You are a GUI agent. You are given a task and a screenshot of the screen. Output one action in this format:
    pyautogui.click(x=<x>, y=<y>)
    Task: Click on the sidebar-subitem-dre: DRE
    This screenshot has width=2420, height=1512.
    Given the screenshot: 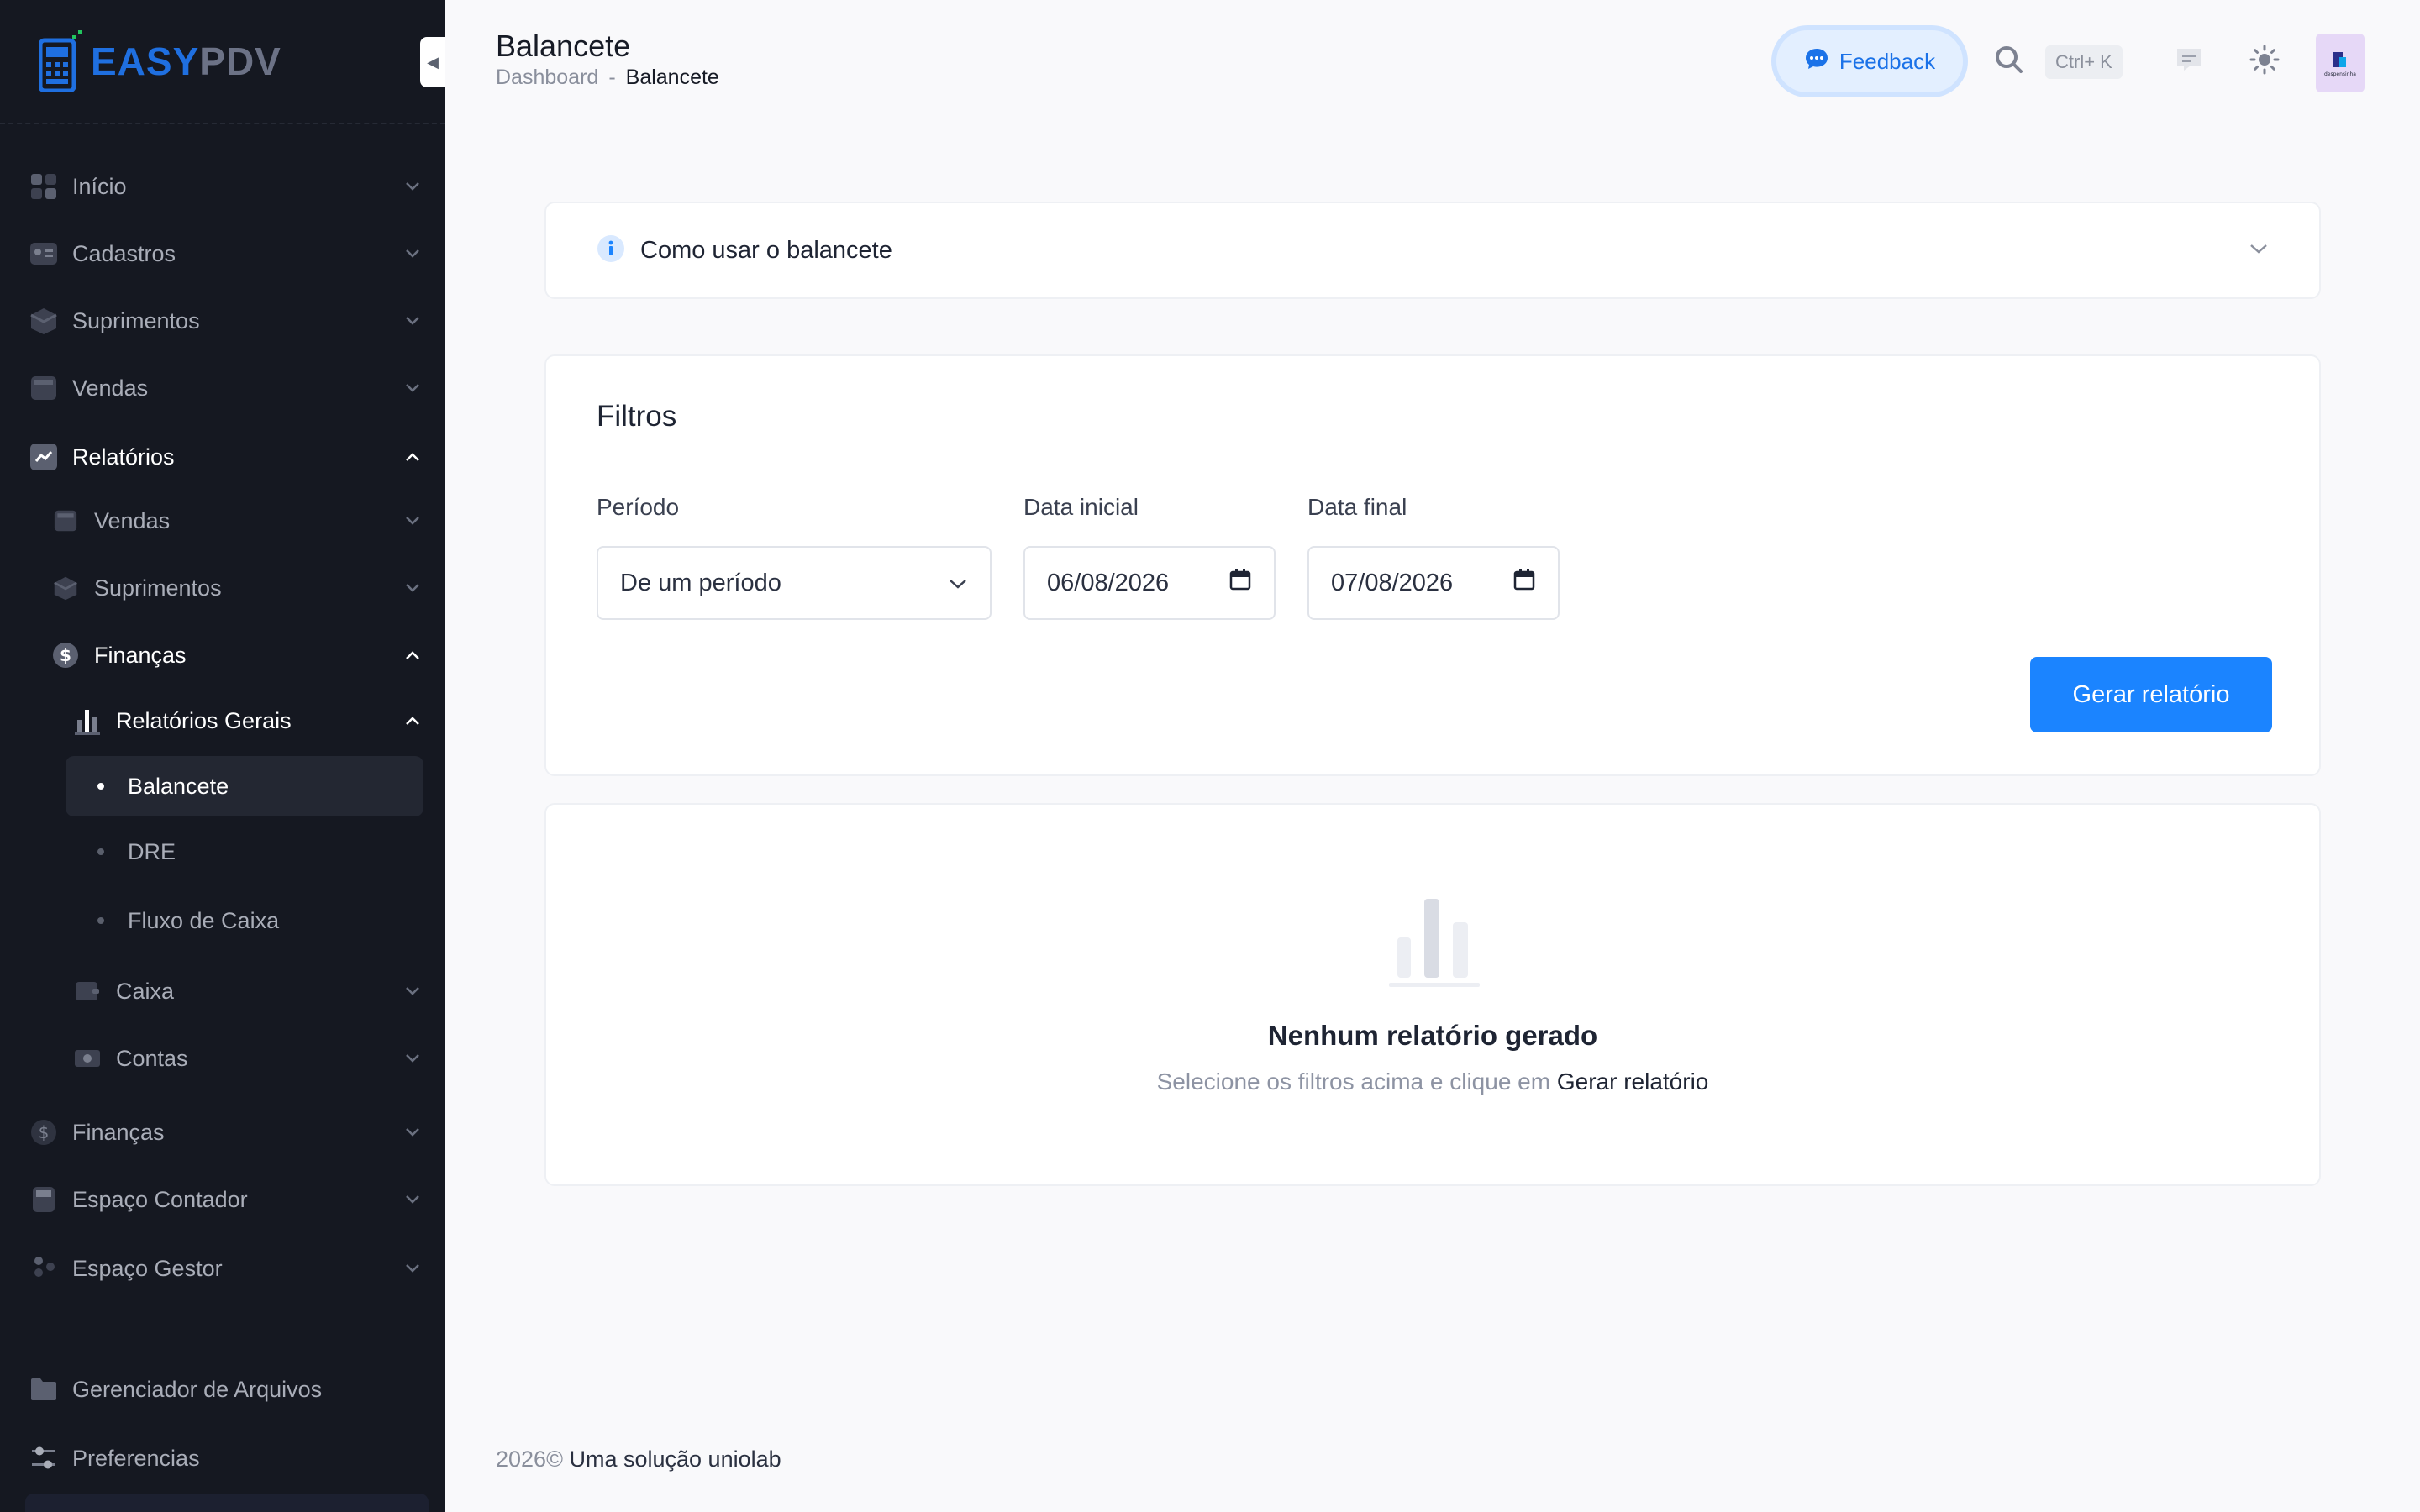 What is the action you would take?
    pyautogui.click(x=245, y=852)
    